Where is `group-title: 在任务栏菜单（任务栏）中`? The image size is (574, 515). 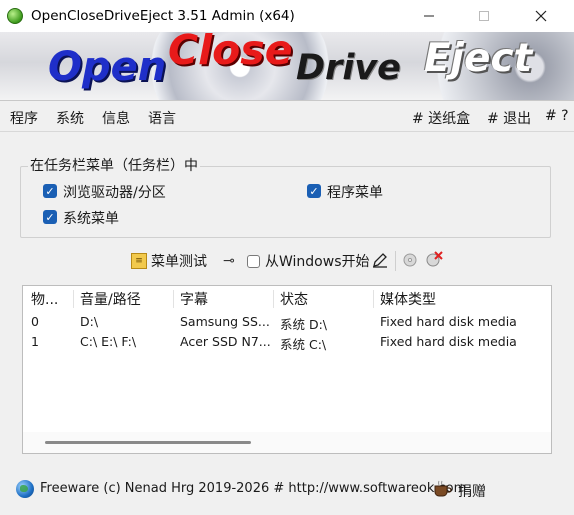
group-title: 在任务栏菜单（任务栏）中 is located at coordinates (114, 165).